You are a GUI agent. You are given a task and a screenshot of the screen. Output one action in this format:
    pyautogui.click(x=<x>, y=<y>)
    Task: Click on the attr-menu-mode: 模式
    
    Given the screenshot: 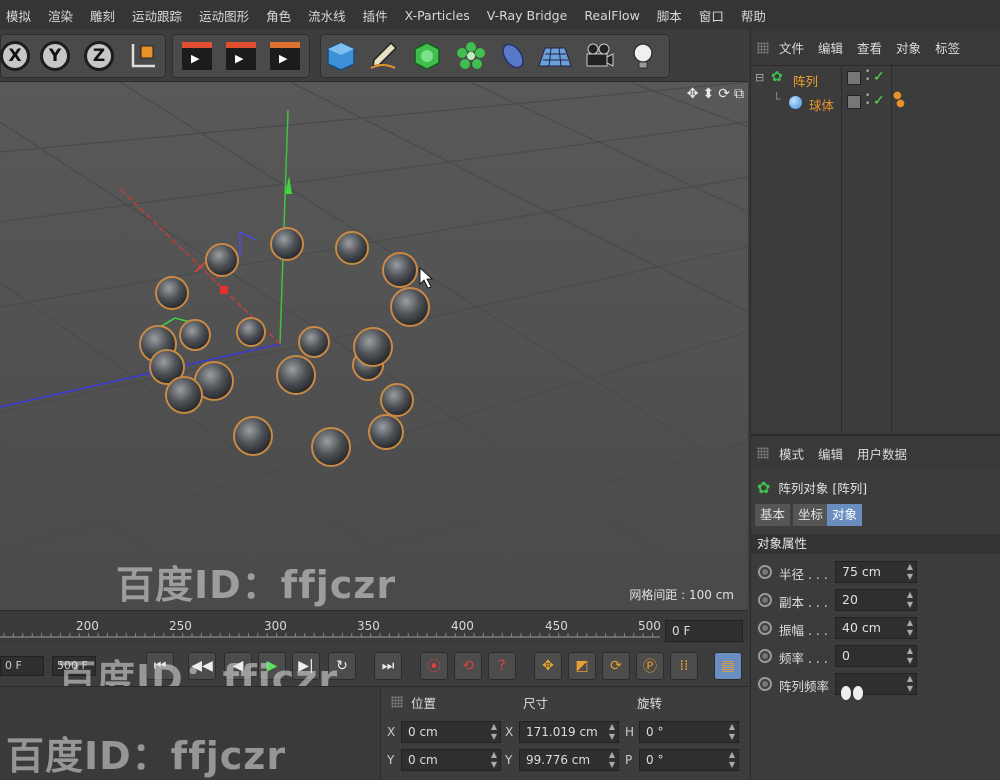 What is the action you would take?
    pyautogui.click(x=791, y=453)
    